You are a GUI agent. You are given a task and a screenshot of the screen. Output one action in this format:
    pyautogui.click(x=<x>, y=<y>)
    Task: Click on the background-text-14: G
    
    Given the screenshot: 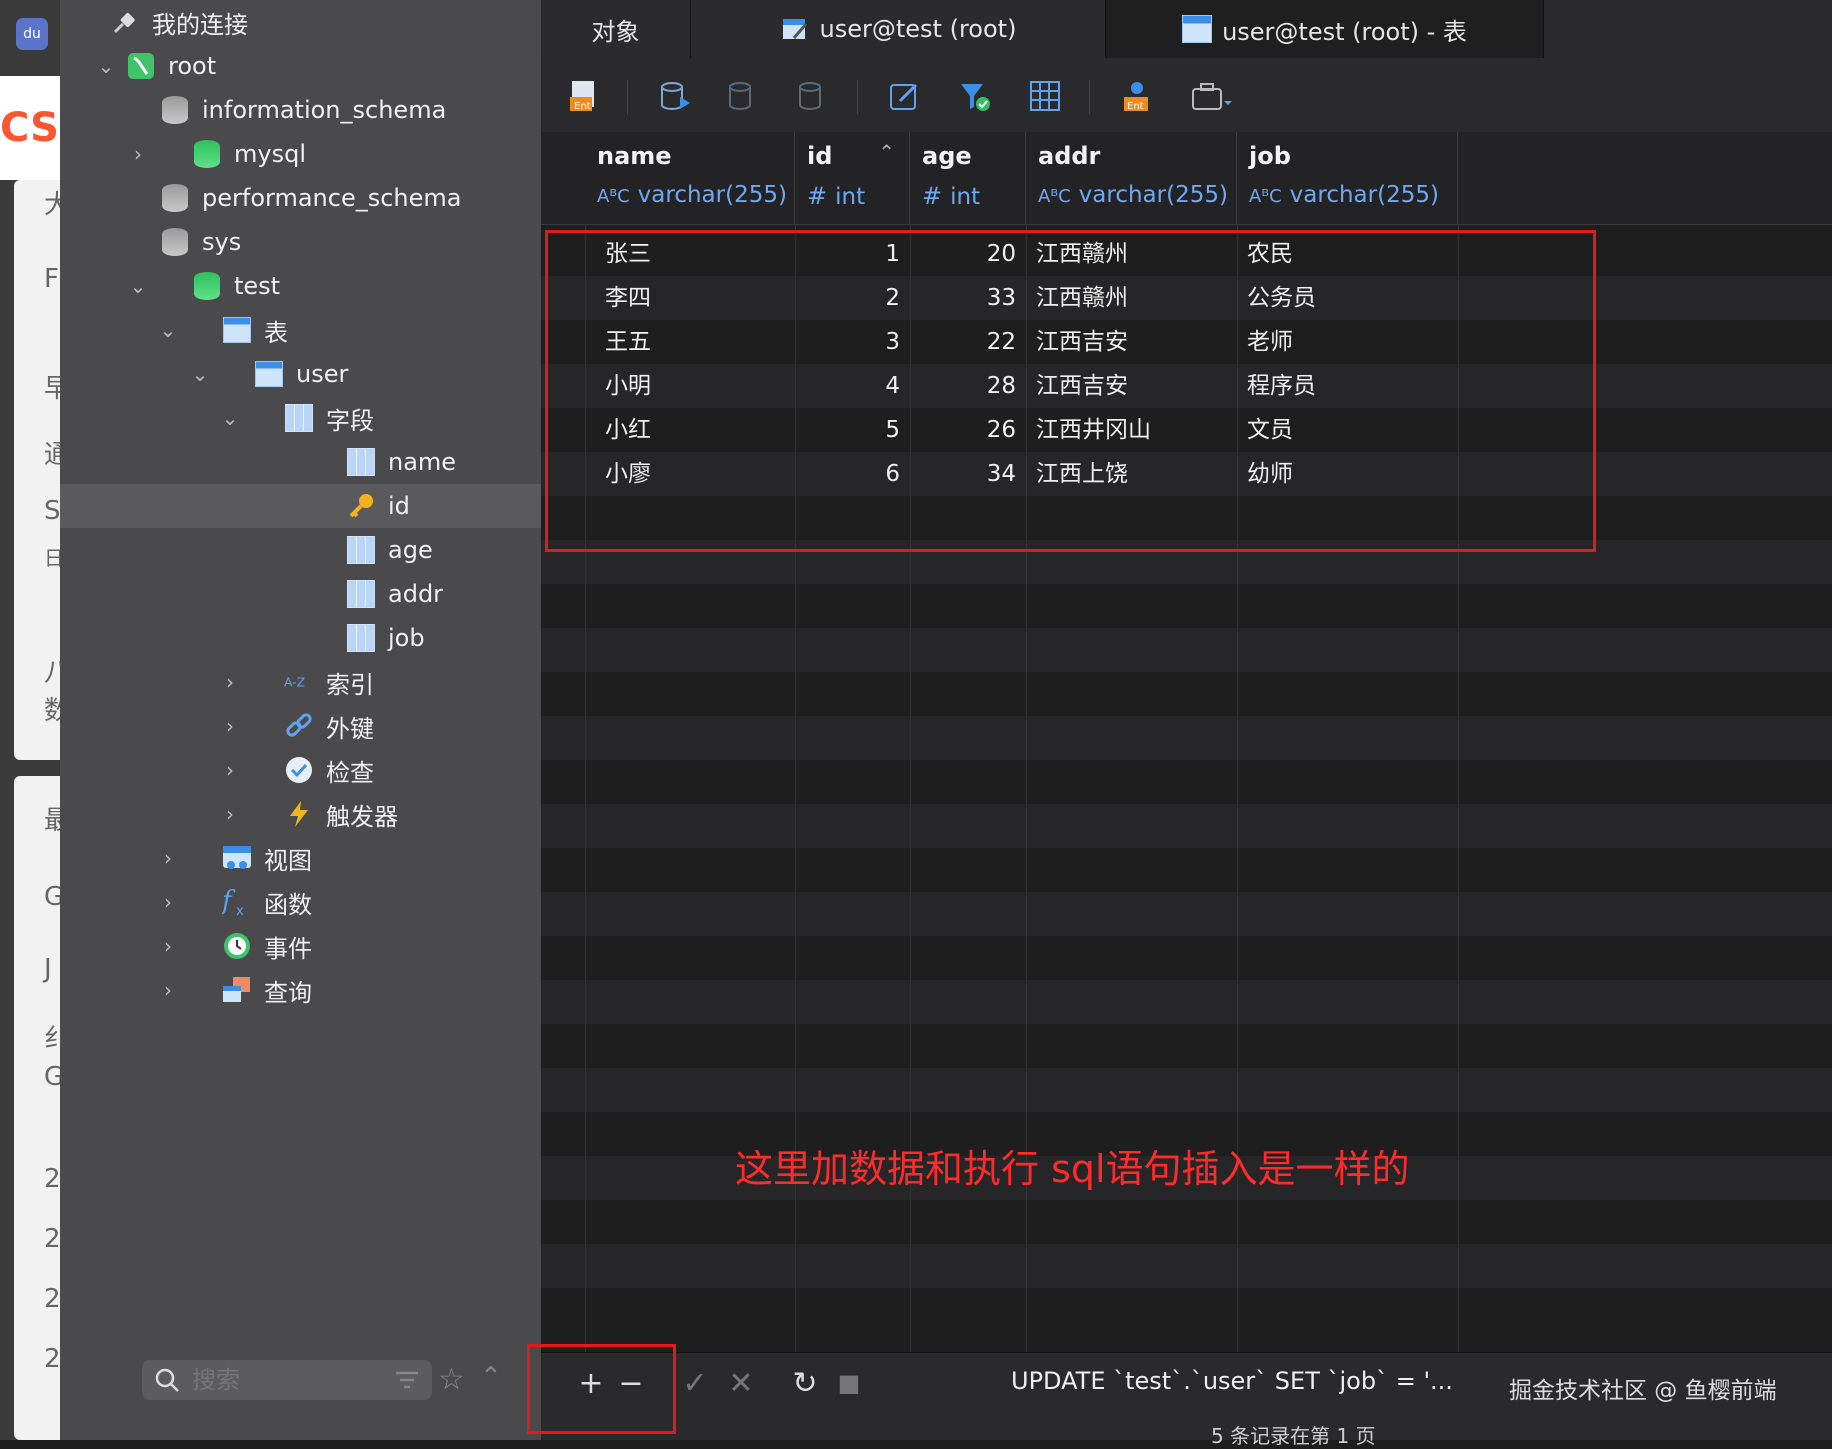 What is the action you would take?
    pyautogui.click(x=52, y=1077)
    